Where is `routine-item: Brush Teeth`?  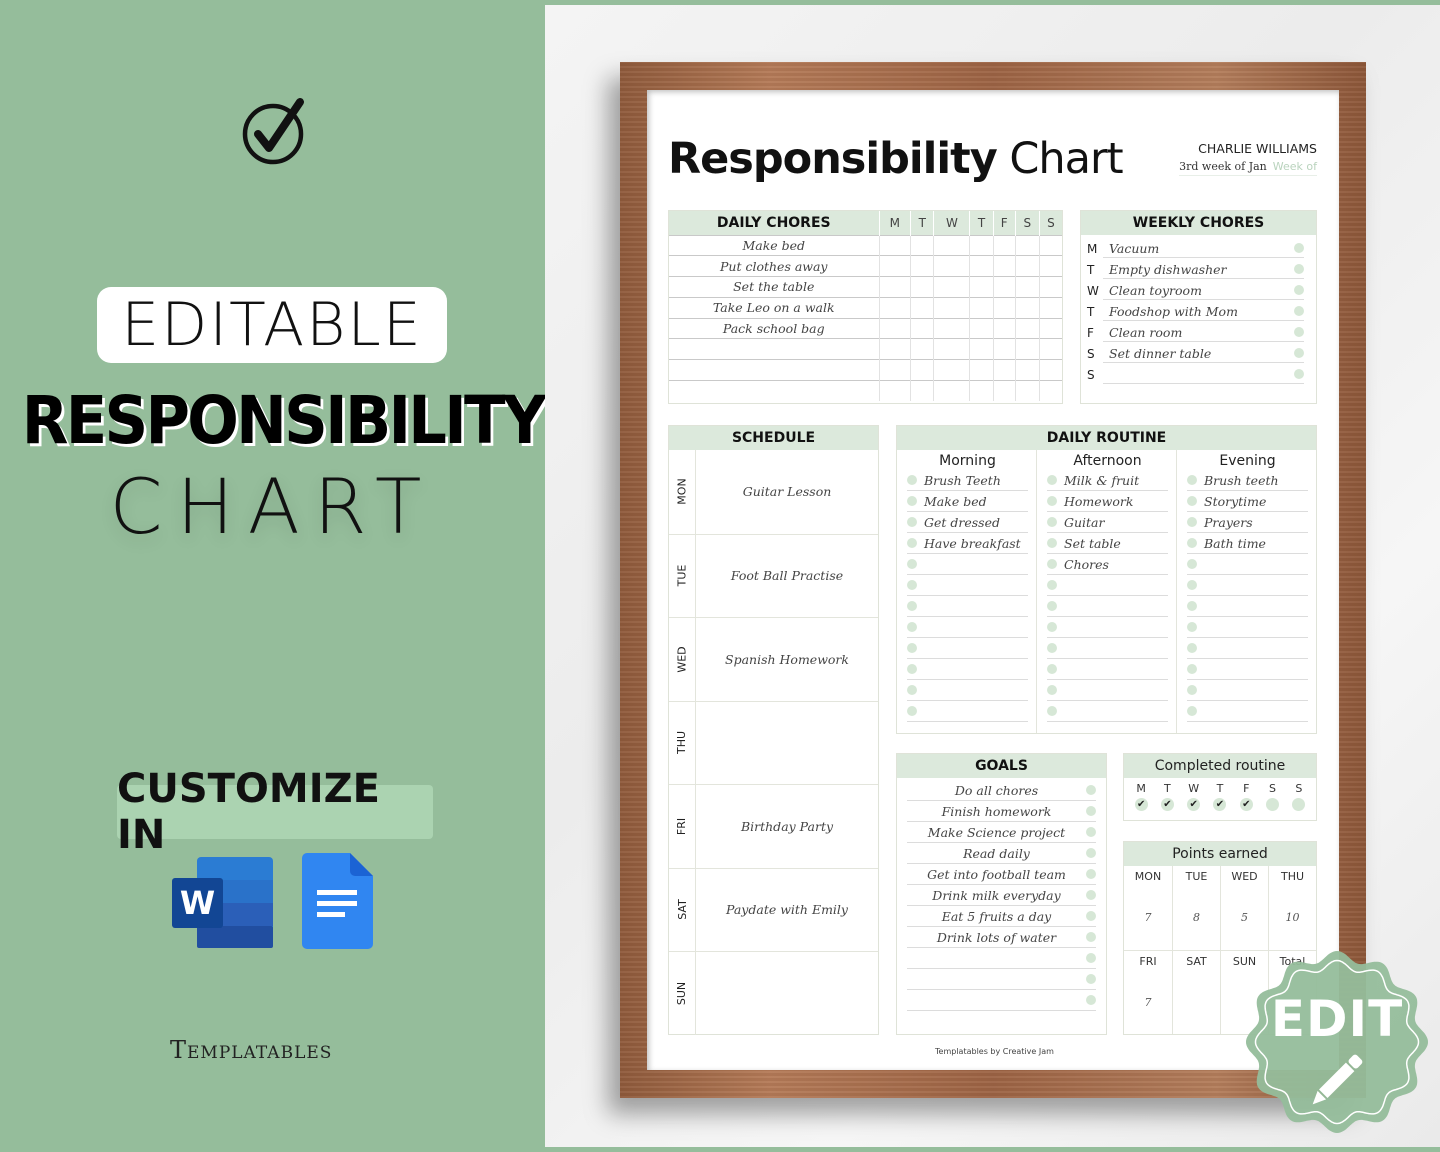 routine-item: Brush Teeth is located at coordinates (967, 480).